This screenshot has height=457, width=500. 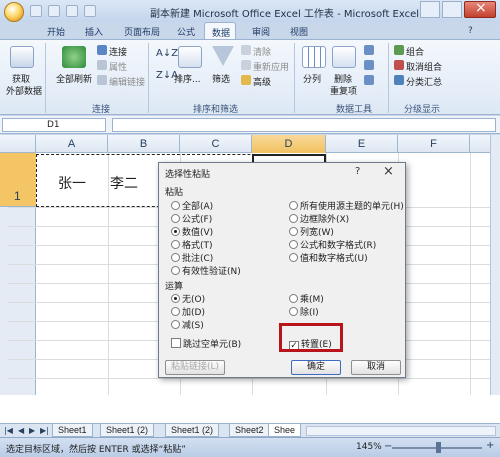 What do you see at coordinates (56, 31) in the screenshot?
I see `tab-home: 开始` at bounding box center [56, 31].